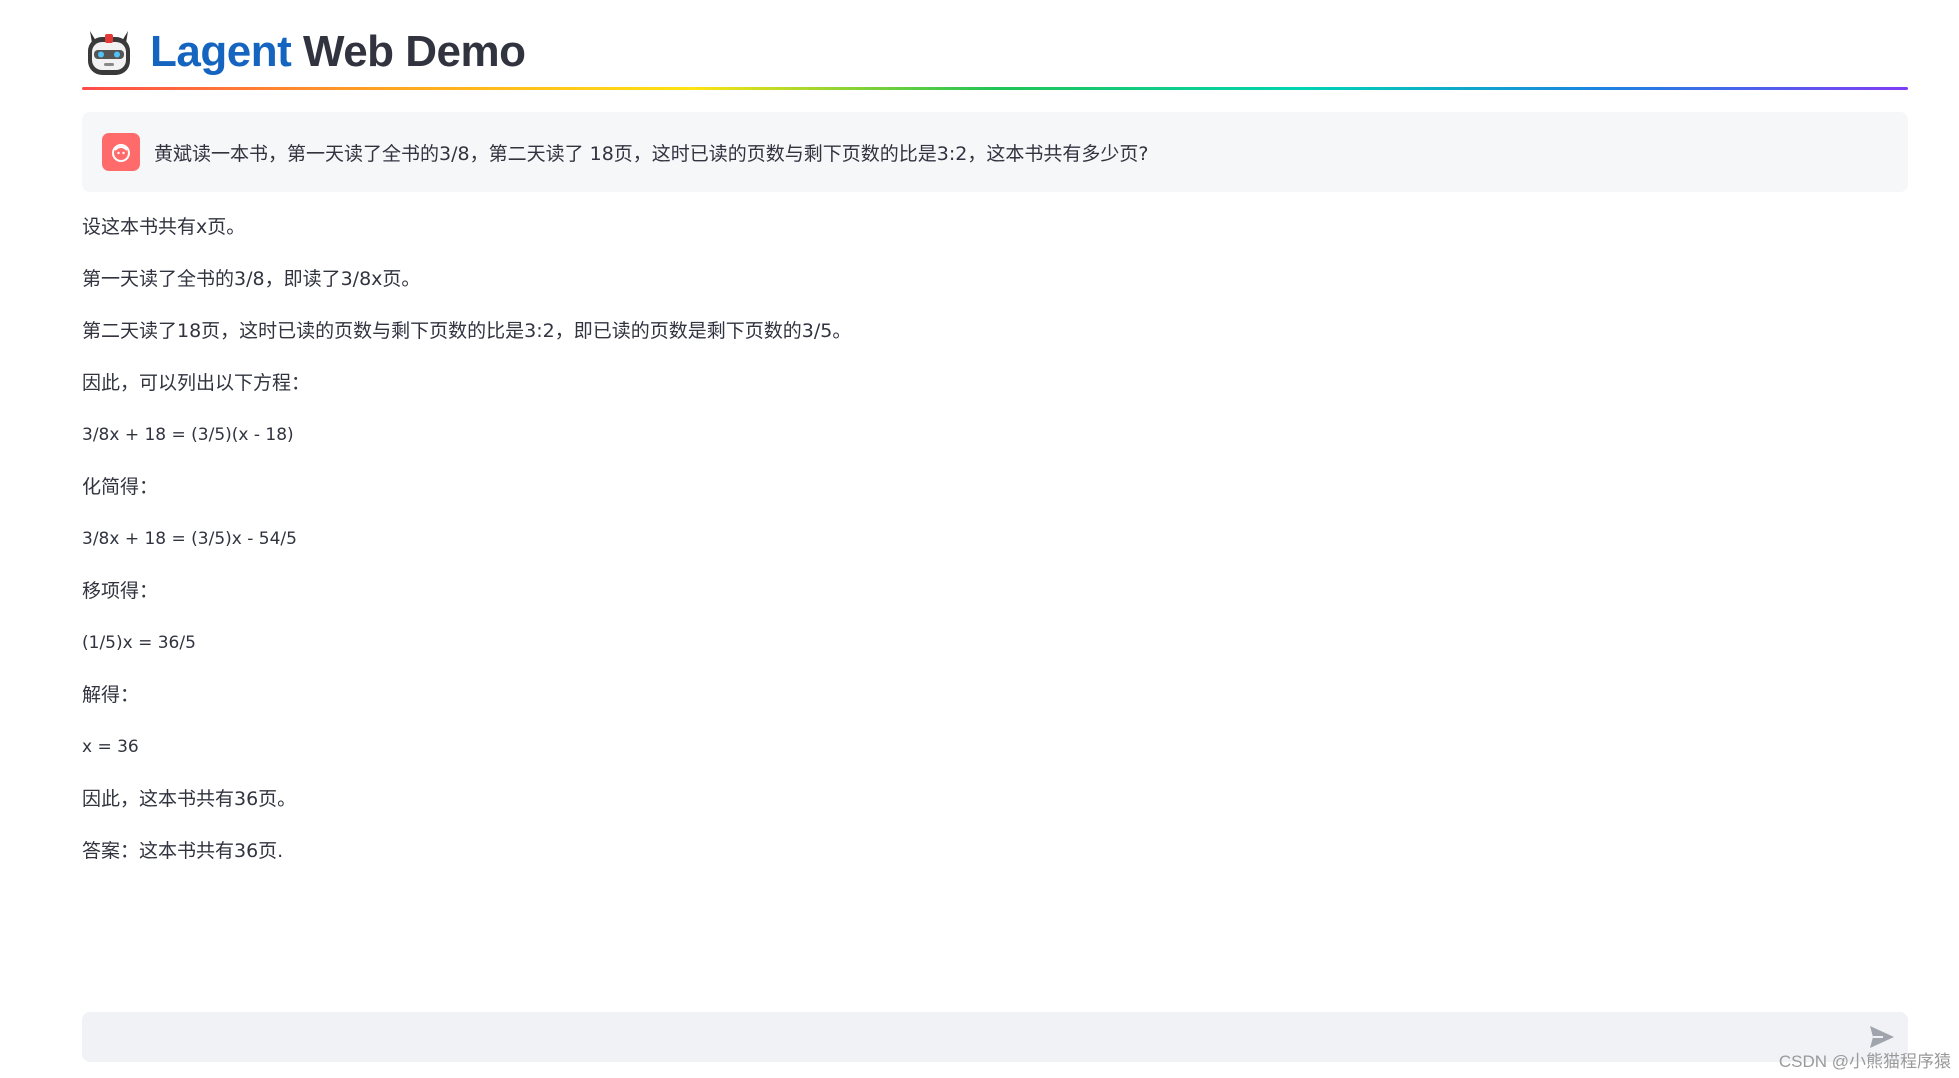 The image size is (1959, 1078). What do you see at coordinates (196, 383) in the screenshot?
I see `answer-line: 因此，可以列出以下方程：` at bounding box center [196, 383].